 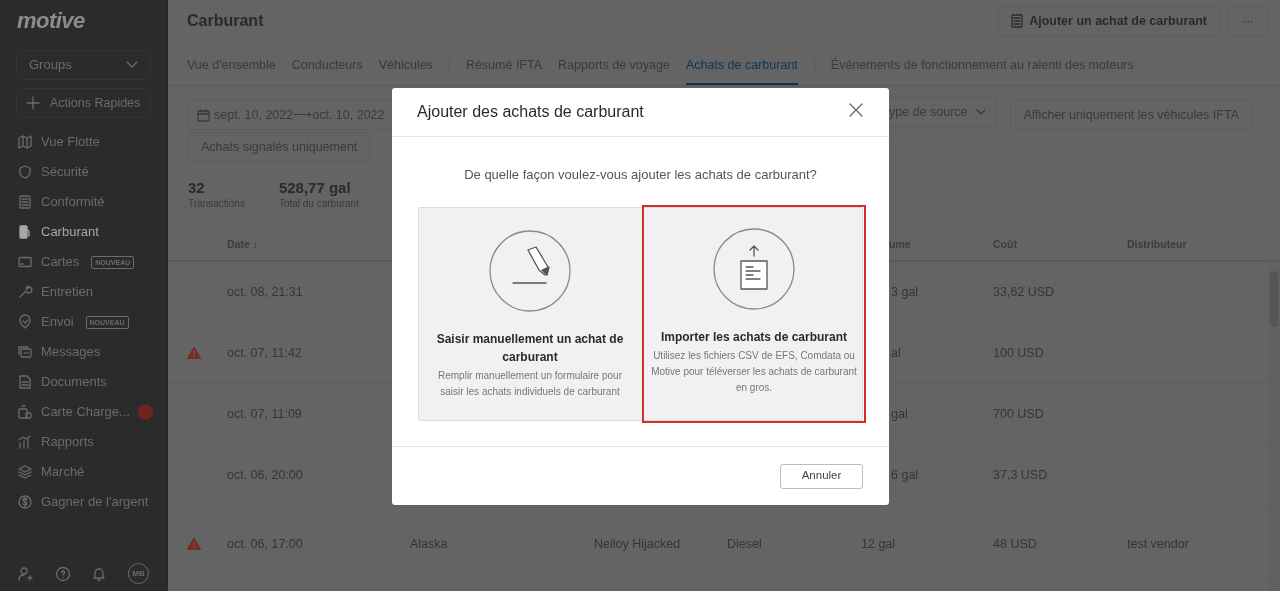 What do you see at coordinates (225, 21) in the screenshot?
I see `page-title: Carburant` at bounding box center [225, 21].